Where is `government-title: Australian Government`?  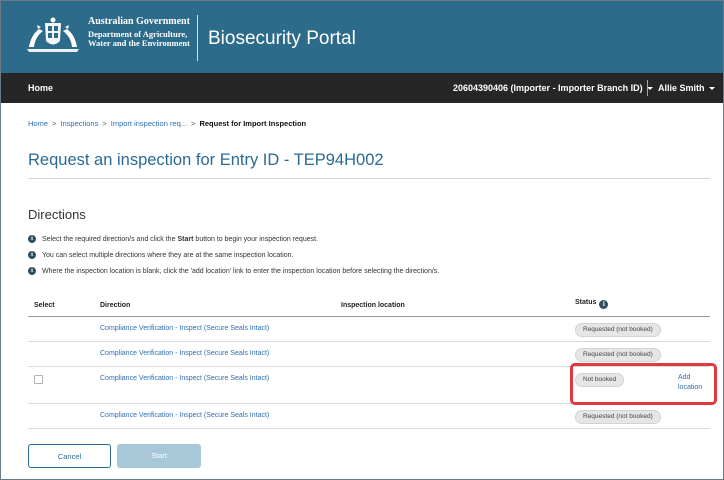
government-title: Australian Government is located at coordinates (139, 21).